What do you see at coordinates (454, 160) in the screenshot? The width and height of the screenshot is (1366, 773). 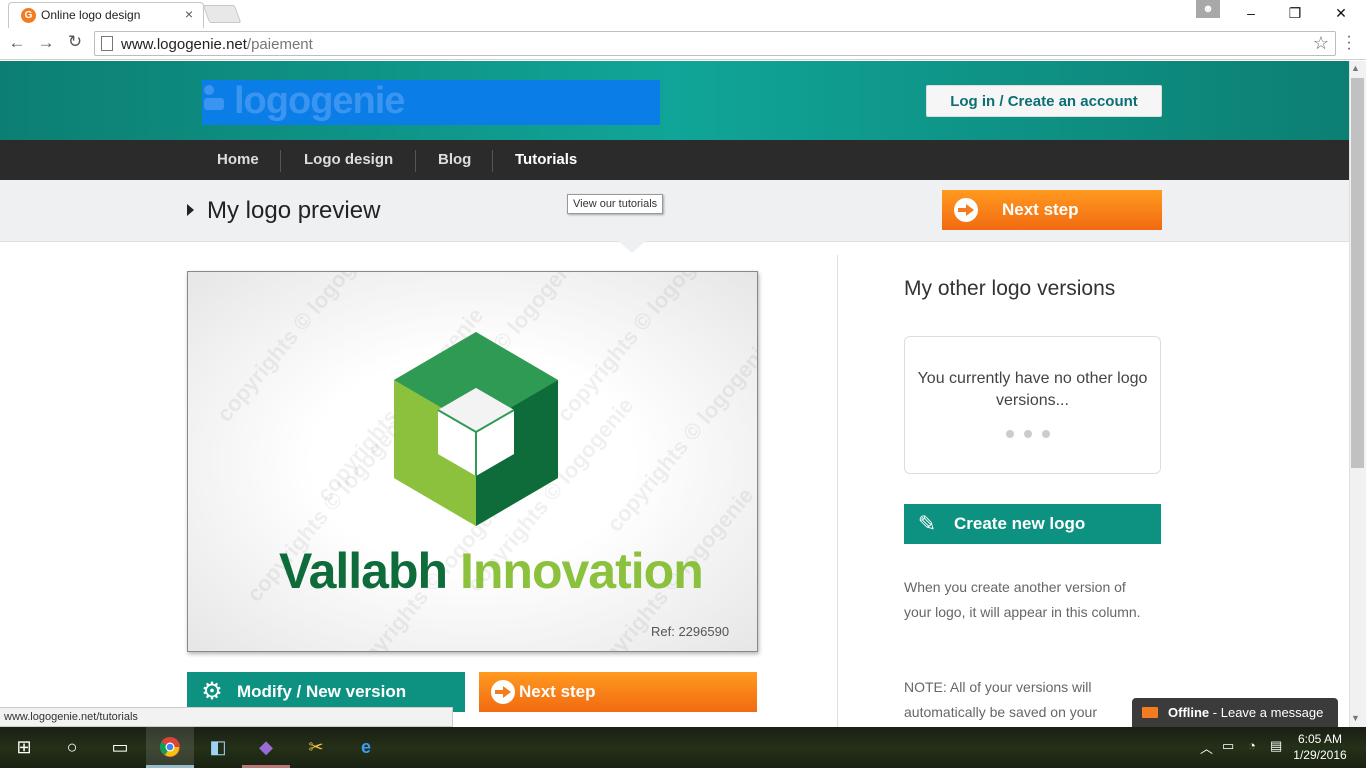 I see `nav-blog: Blog` at bounding box center [454, 160].